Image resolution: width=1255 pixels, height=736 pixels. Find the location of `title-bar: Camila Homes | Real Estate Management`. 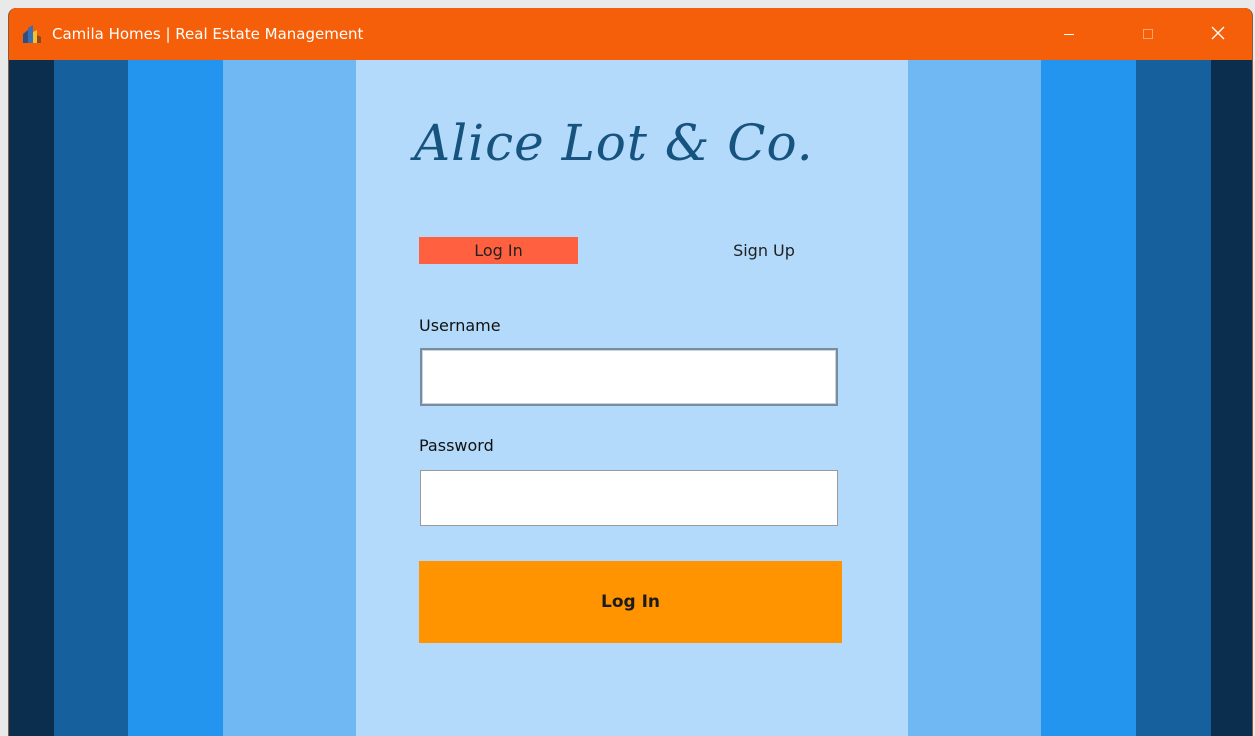

title-bar: Camila Homes | Real Estate Management is located at coordinates (630, 34).